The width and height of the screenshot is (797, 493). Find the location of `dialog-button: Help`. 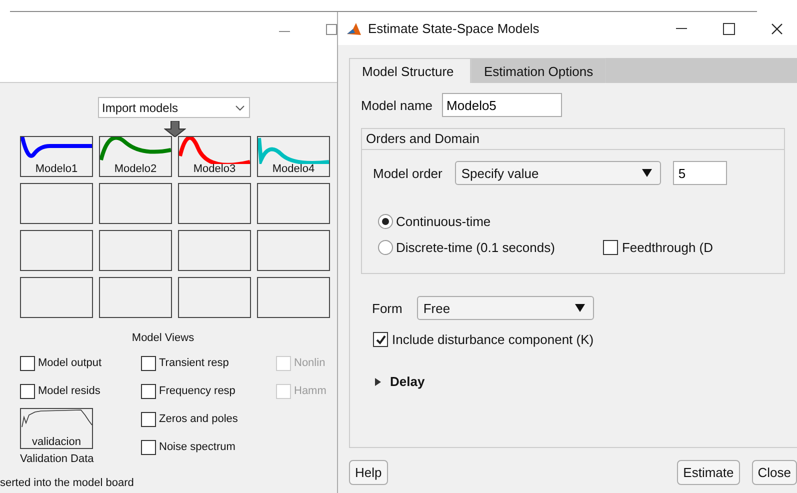

dialog-button: Help is located at coordinates (368, 472).